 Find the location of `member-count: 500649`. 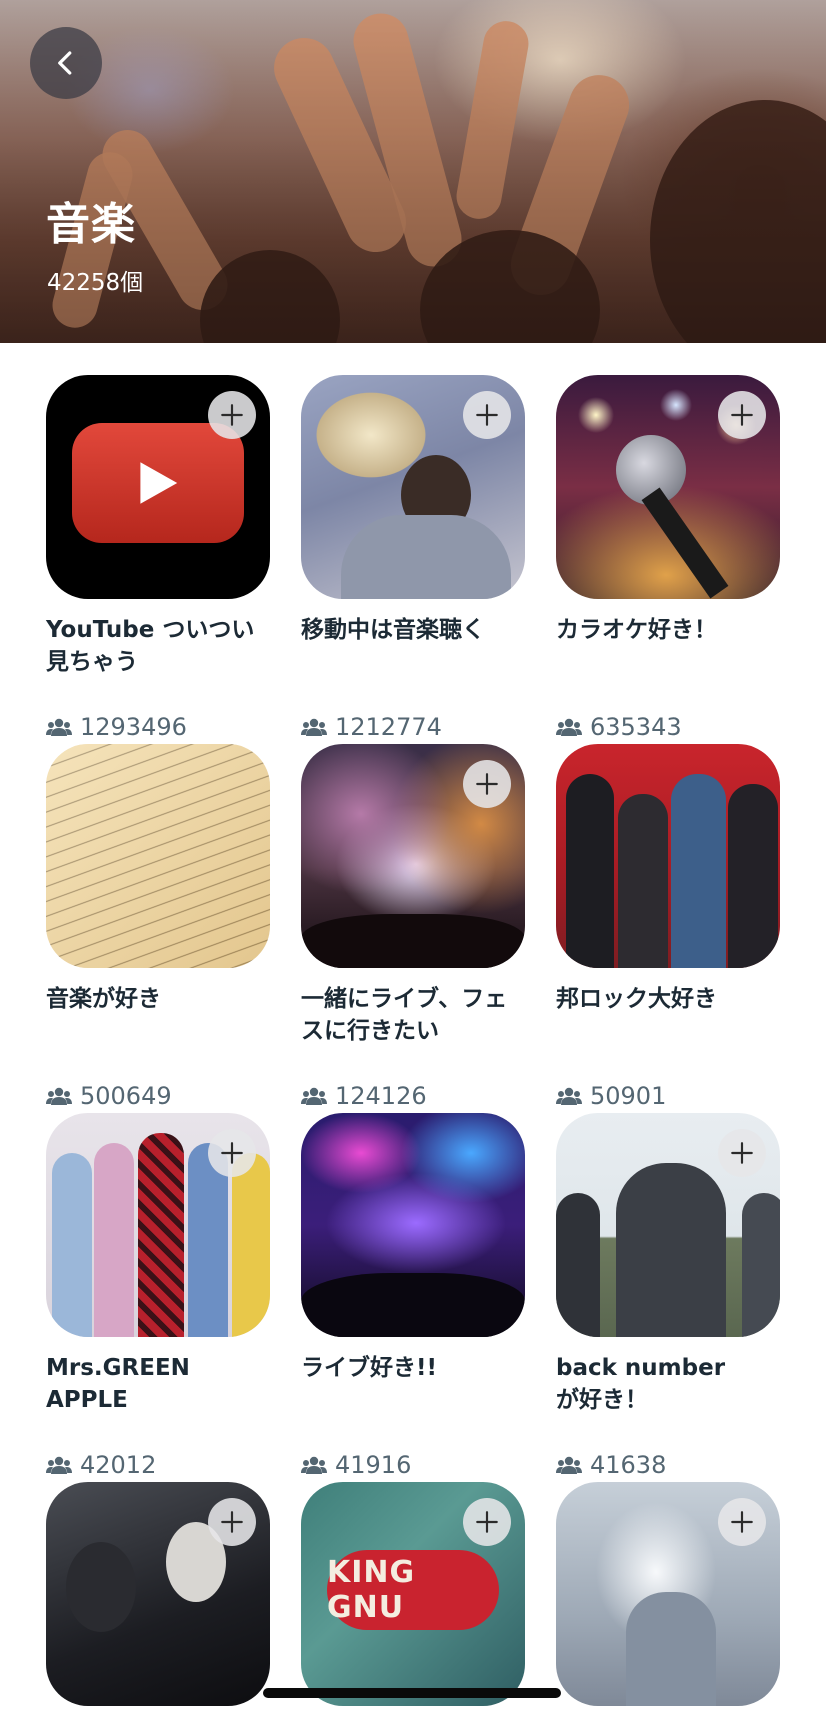

member-count: 500649 is located at coordinates (109, 1096).